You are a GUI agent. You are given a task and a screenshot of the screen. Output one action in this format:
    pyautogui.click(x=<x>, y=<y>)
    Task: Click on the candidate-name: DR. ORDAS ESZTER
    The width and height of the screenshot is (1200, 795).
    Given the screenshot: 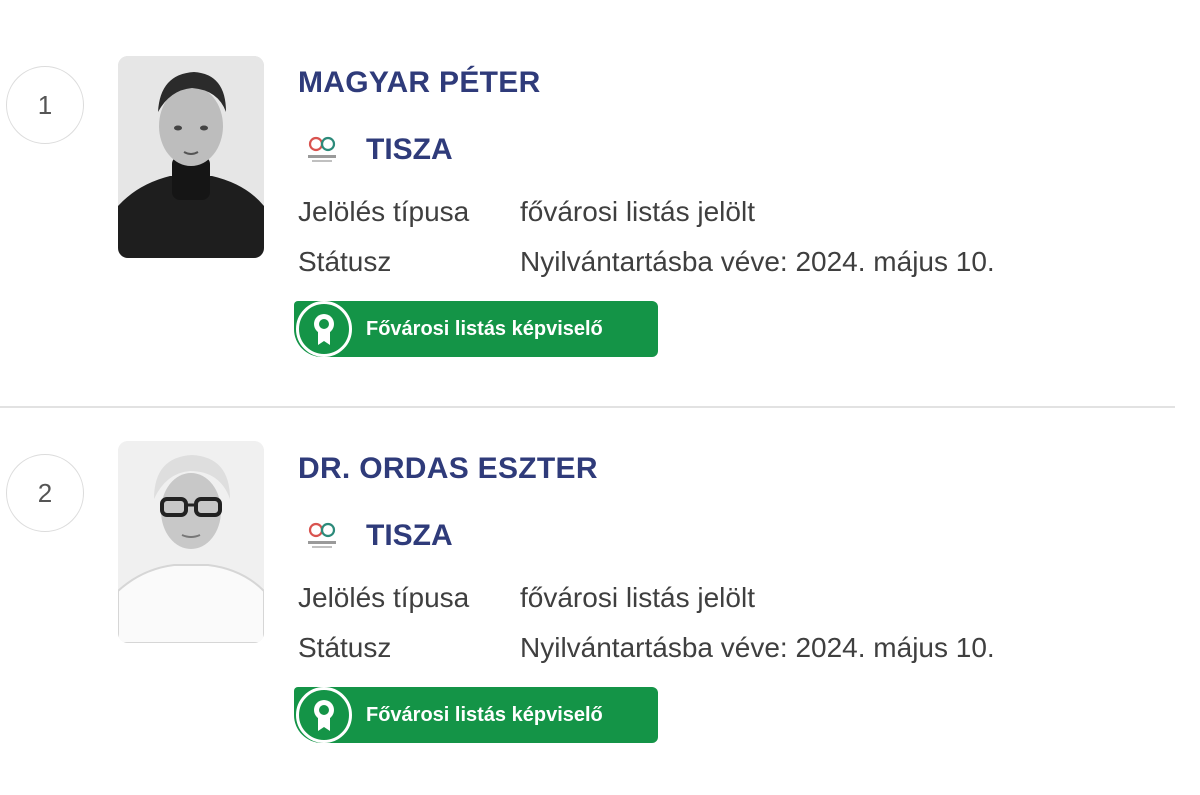 What is the action you would take?
    pyautogui.click(x=448, y=469)
    